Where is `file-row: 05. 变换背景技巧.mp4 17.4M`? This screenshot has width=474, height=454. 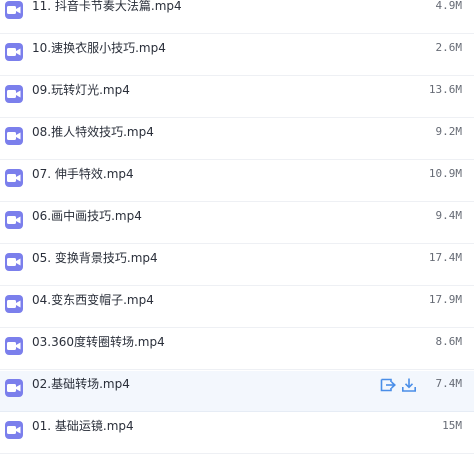
file-row: 05. 变换背景技巧.mp4 17.4M is located at coordinates (237, 265).